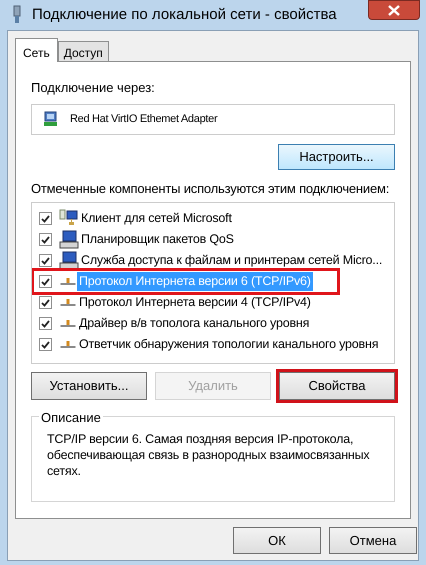  What do you see at coordinates (157, 239) in the screenshot?
I see `component-item: Планировщик пакетов QoS` at bounding box center [157, 239].